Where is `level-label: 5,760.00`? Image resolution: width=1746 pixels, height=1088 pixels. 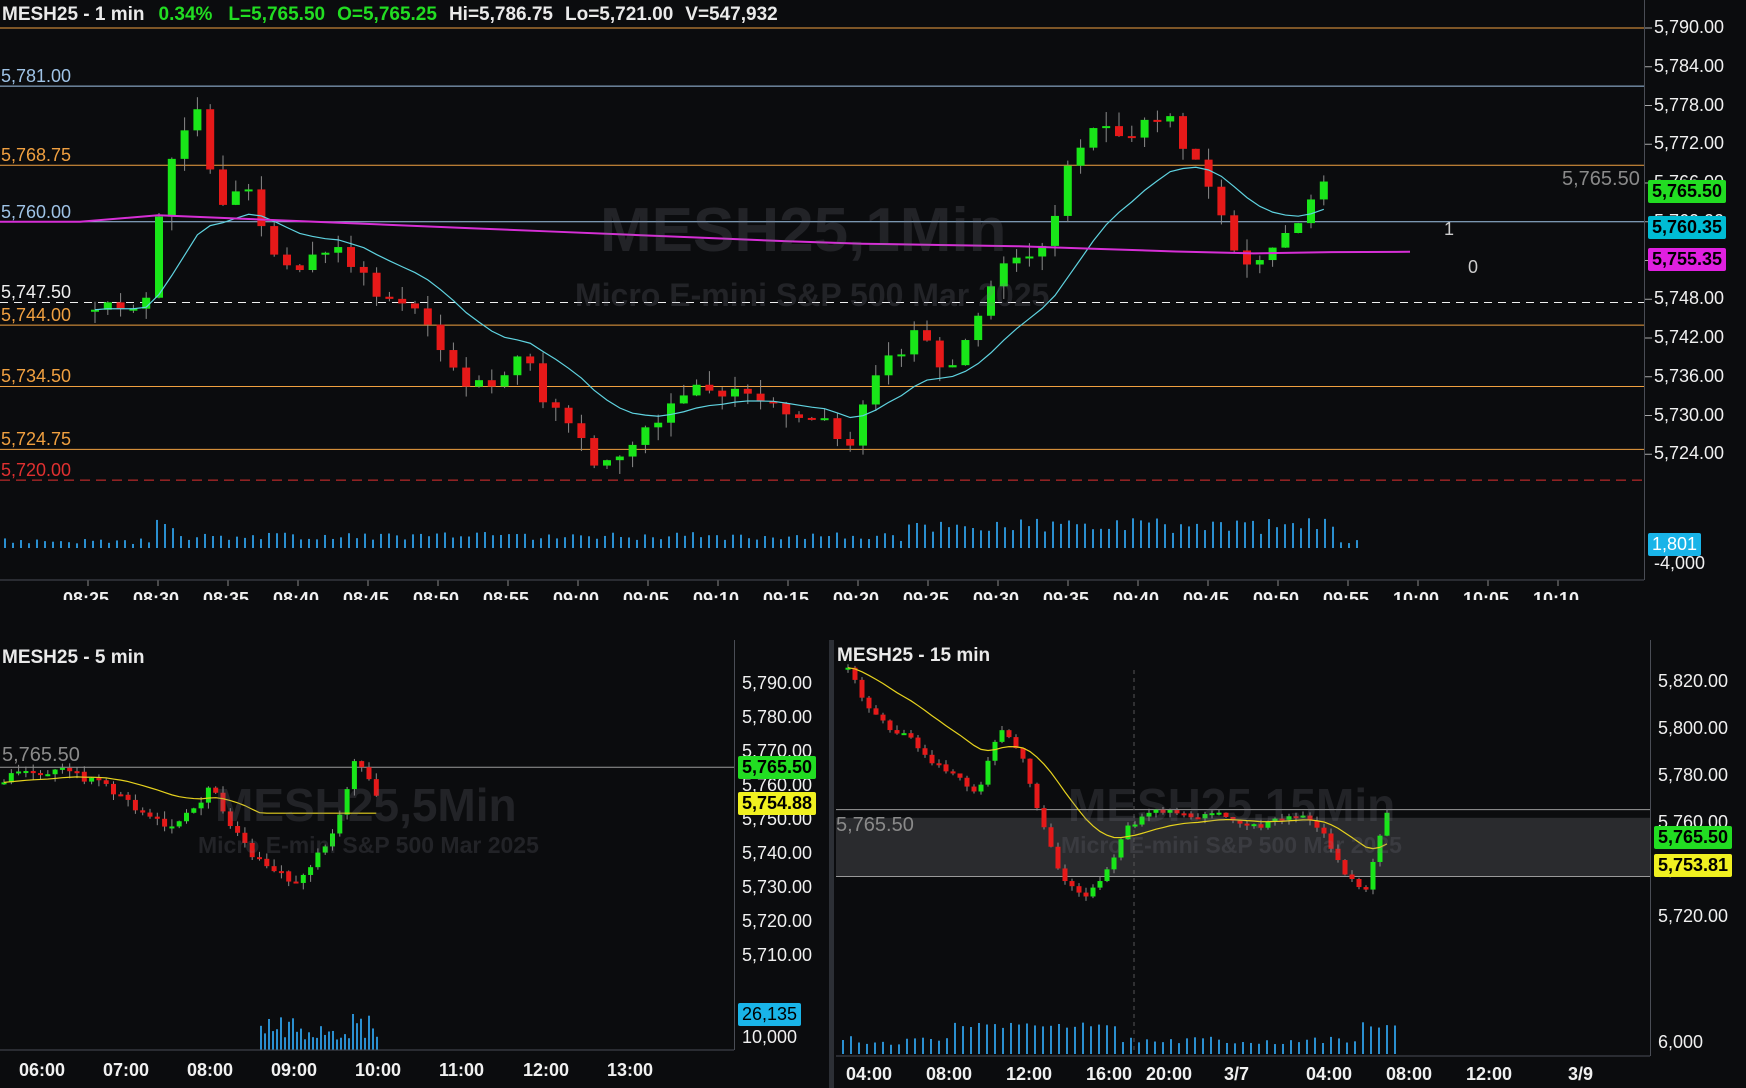 level-label: 5,760.00 is located at coordinates (36, 211).